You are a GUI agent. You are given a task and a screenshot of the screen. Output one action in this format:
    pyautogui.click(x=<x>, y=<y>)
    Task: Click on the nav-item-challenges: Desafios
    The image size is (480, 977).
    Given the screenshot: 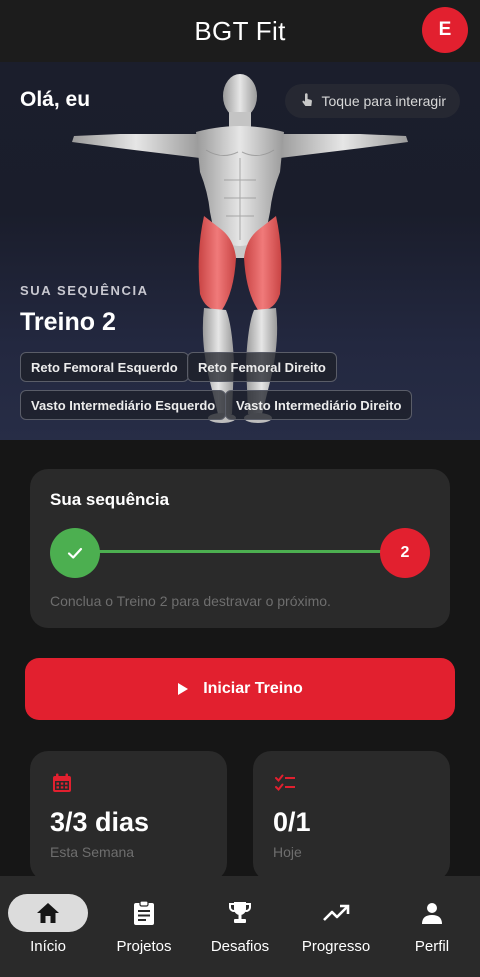 What is the action you would take?
    pyautogui.click(x=240, y=926)
    